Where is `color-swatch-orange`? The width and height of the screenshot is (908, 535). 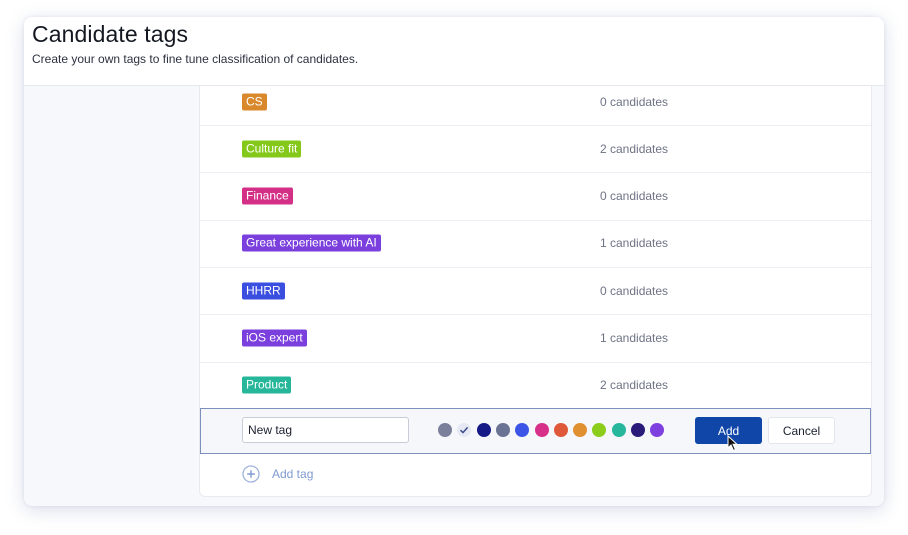 color-swatch-orange is located at coordinates (580, 430).